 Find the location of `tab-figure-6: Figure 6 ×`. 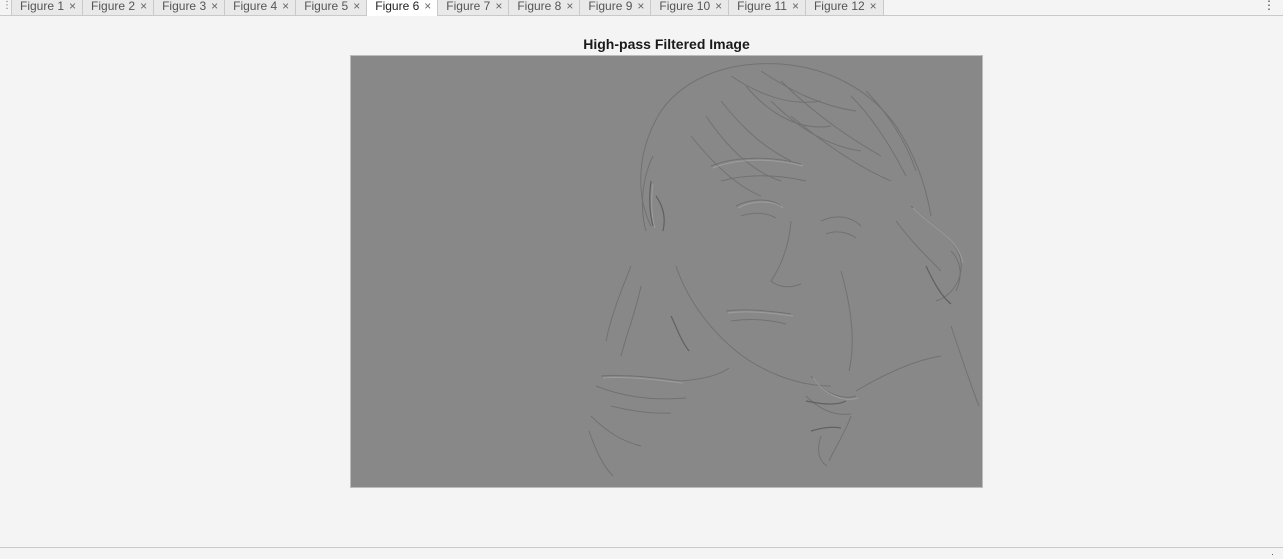

tab-figure-6: Figure 6 × is located at coordinates (403, 8).